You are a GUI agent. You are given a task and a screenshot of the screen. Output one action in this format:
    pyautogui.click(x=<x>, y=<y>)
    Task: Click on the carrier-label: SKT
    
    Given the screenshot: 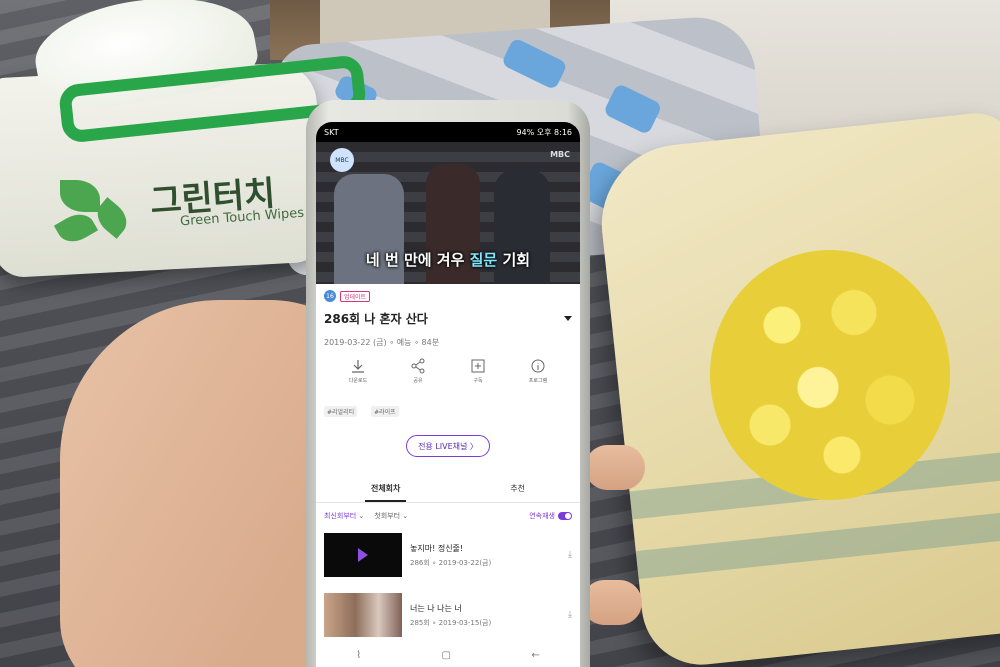 What is the action you would take?
    pyautogui.click(x=331, y=132)
    